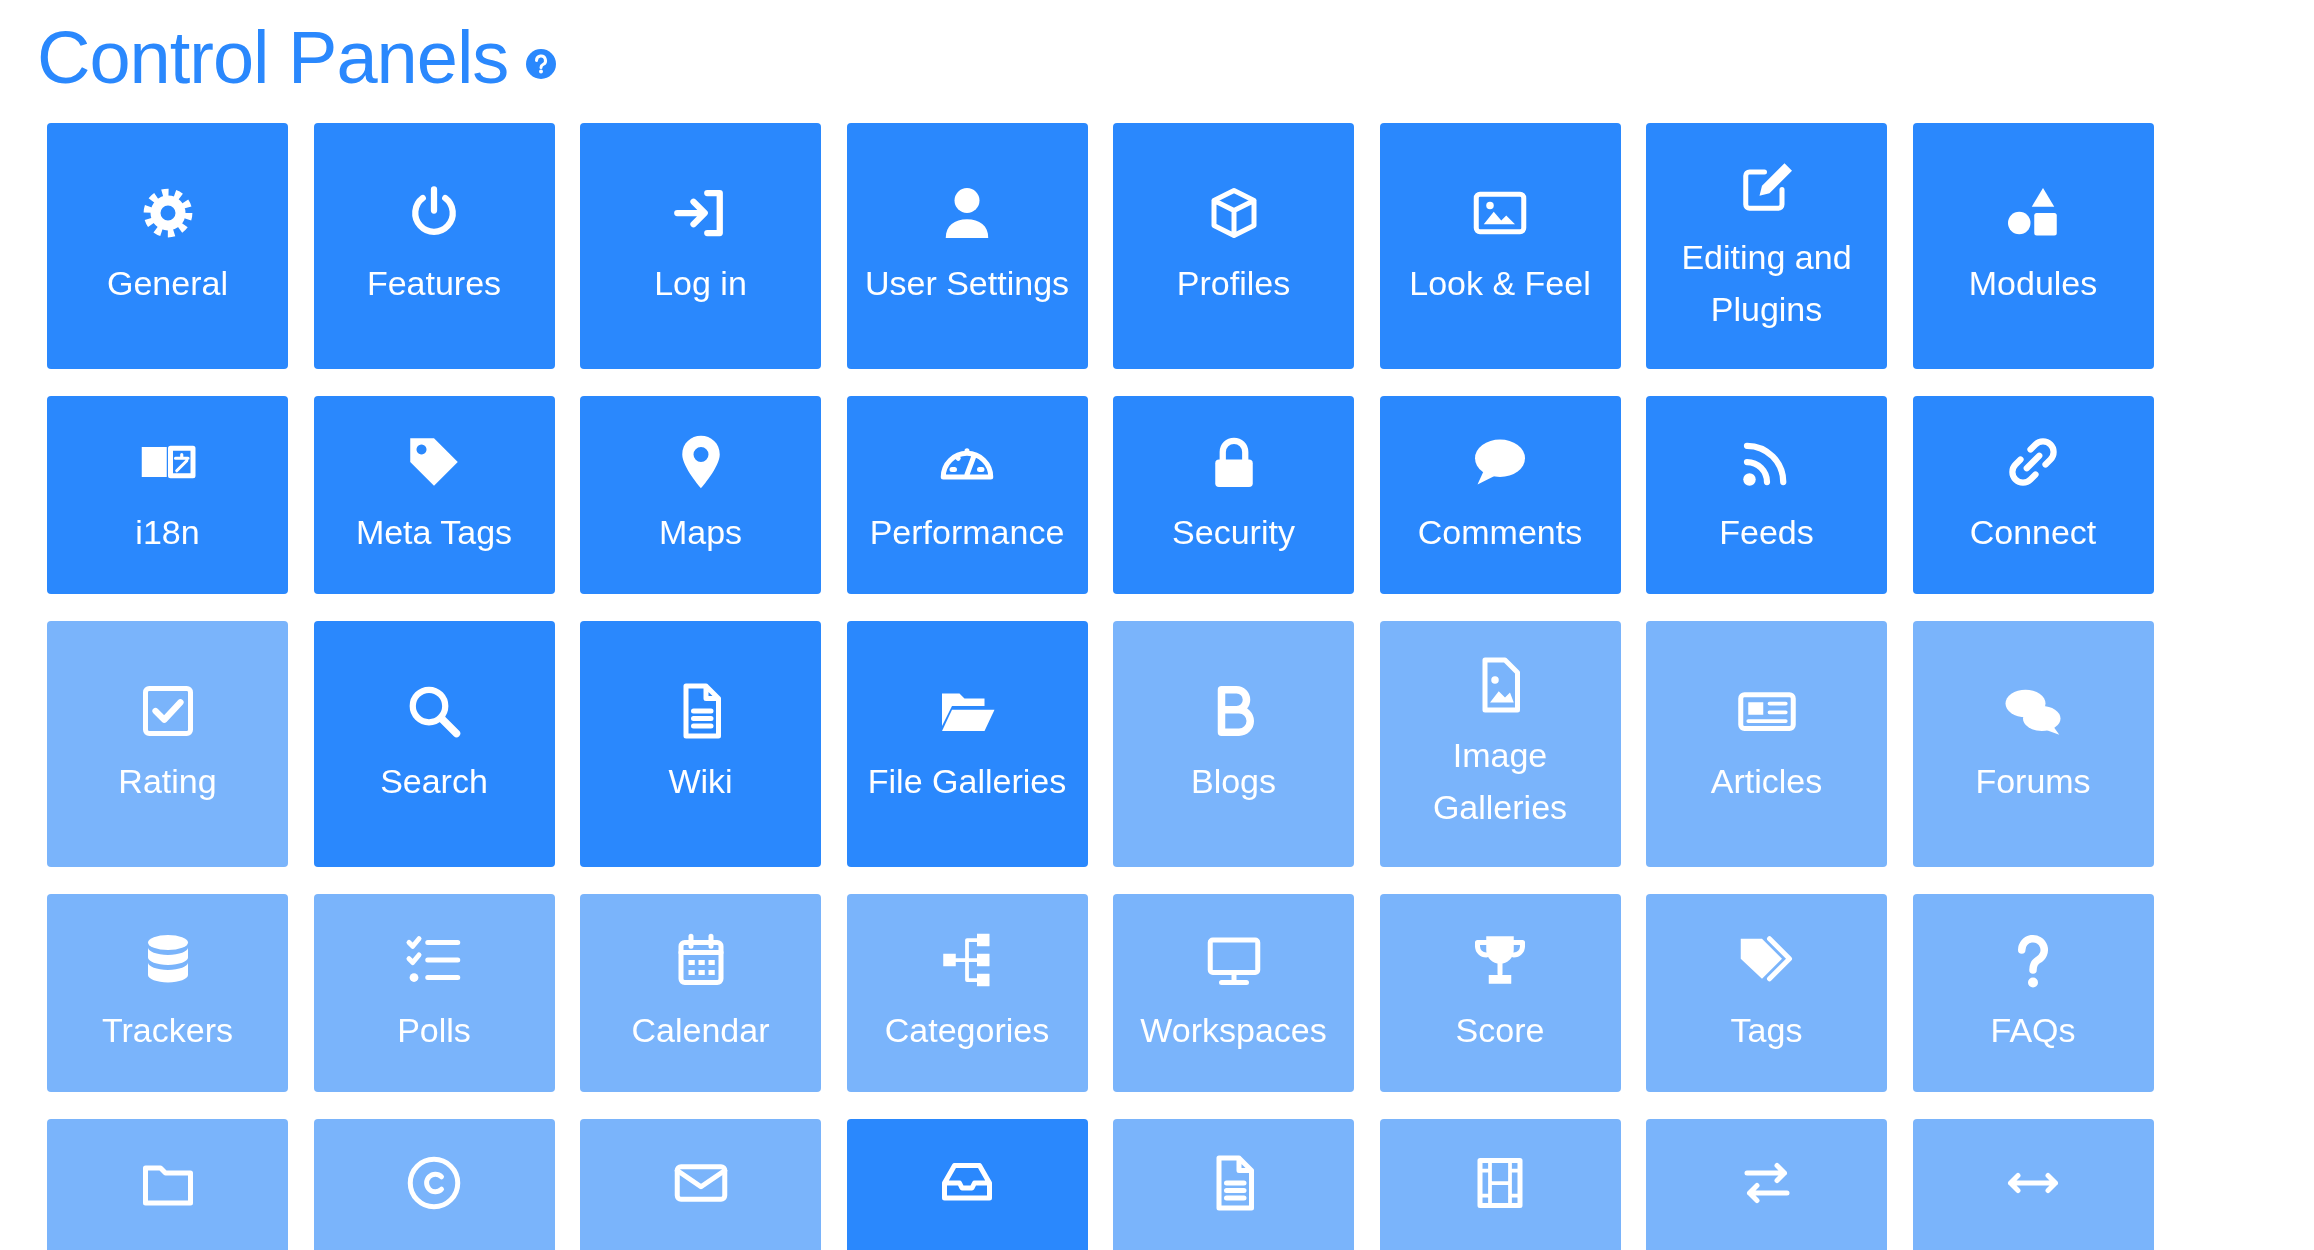 This screenshot has width=2314, height=1250. I want to click on control-panel-tile: Rating, so click(167, 743).